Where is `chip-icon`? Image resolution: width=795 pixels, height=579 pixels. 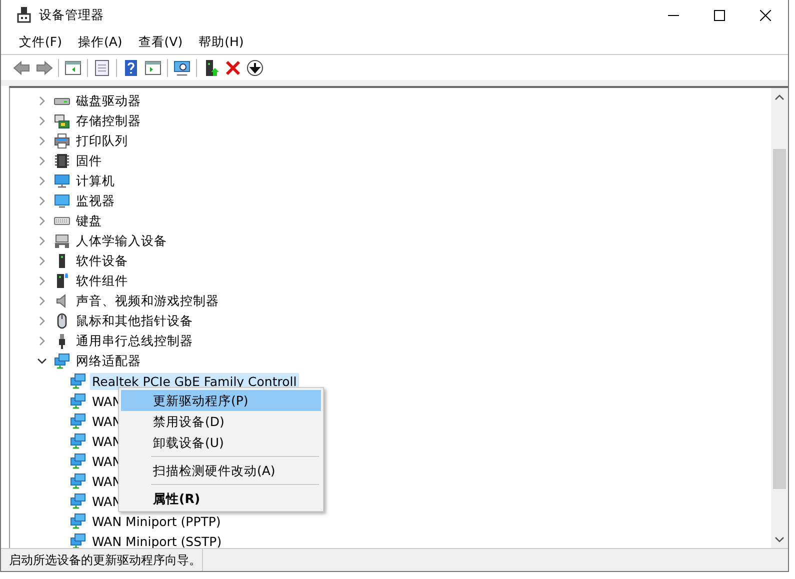
chip-icon is located at coordinates (62, 161).